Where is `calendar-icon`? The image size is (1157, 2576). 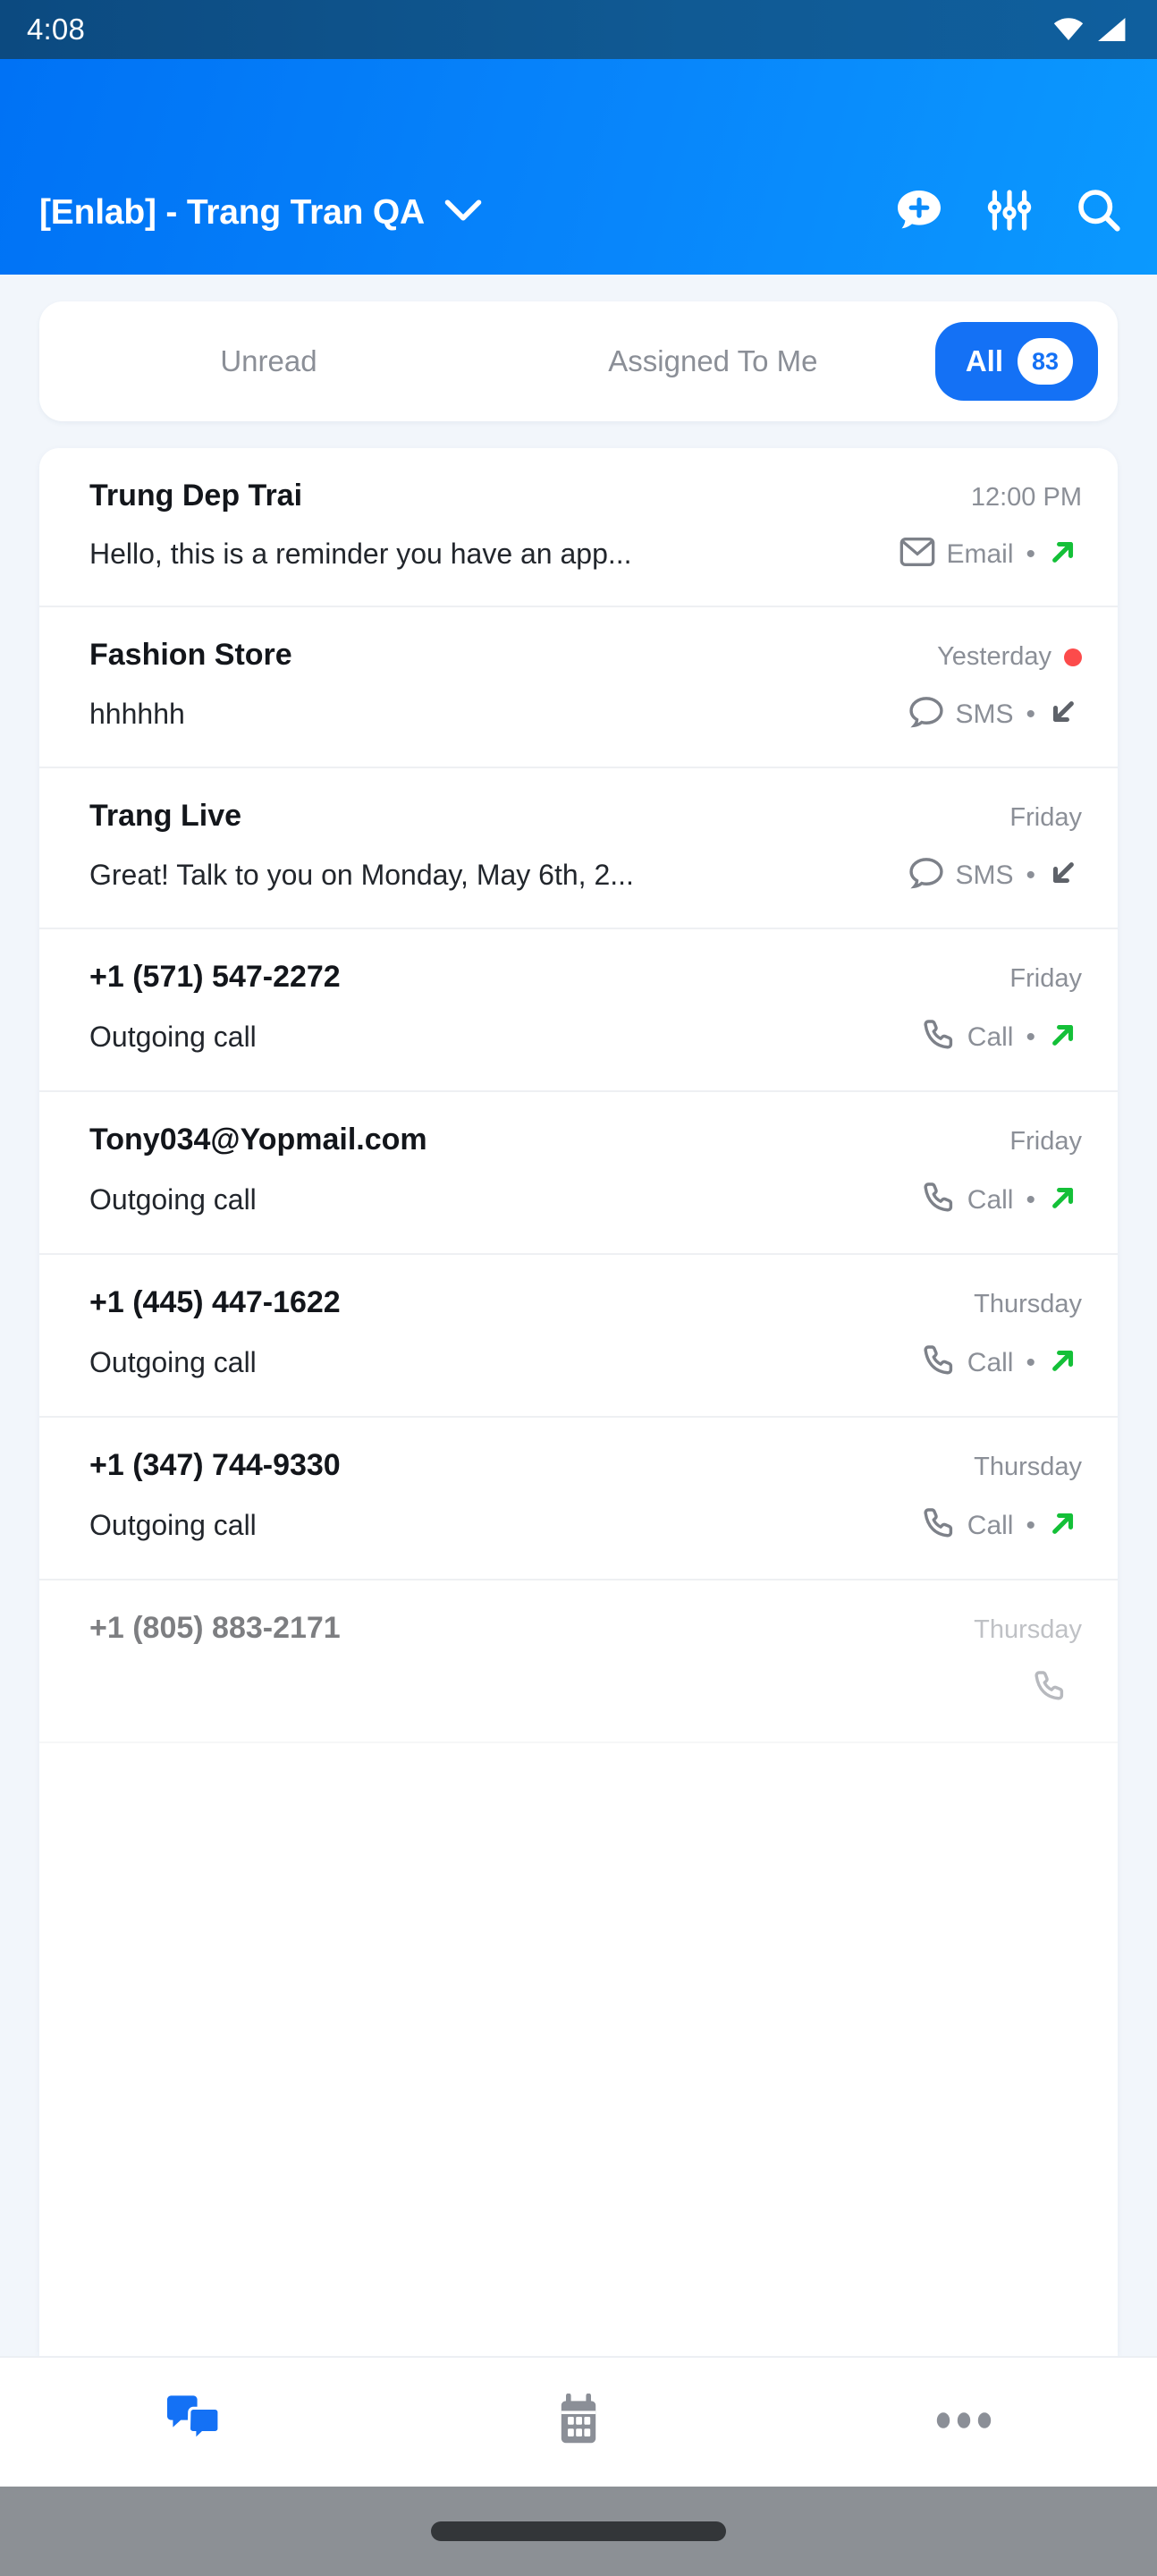 calendar-icon is located at coordinates (578, 2422).